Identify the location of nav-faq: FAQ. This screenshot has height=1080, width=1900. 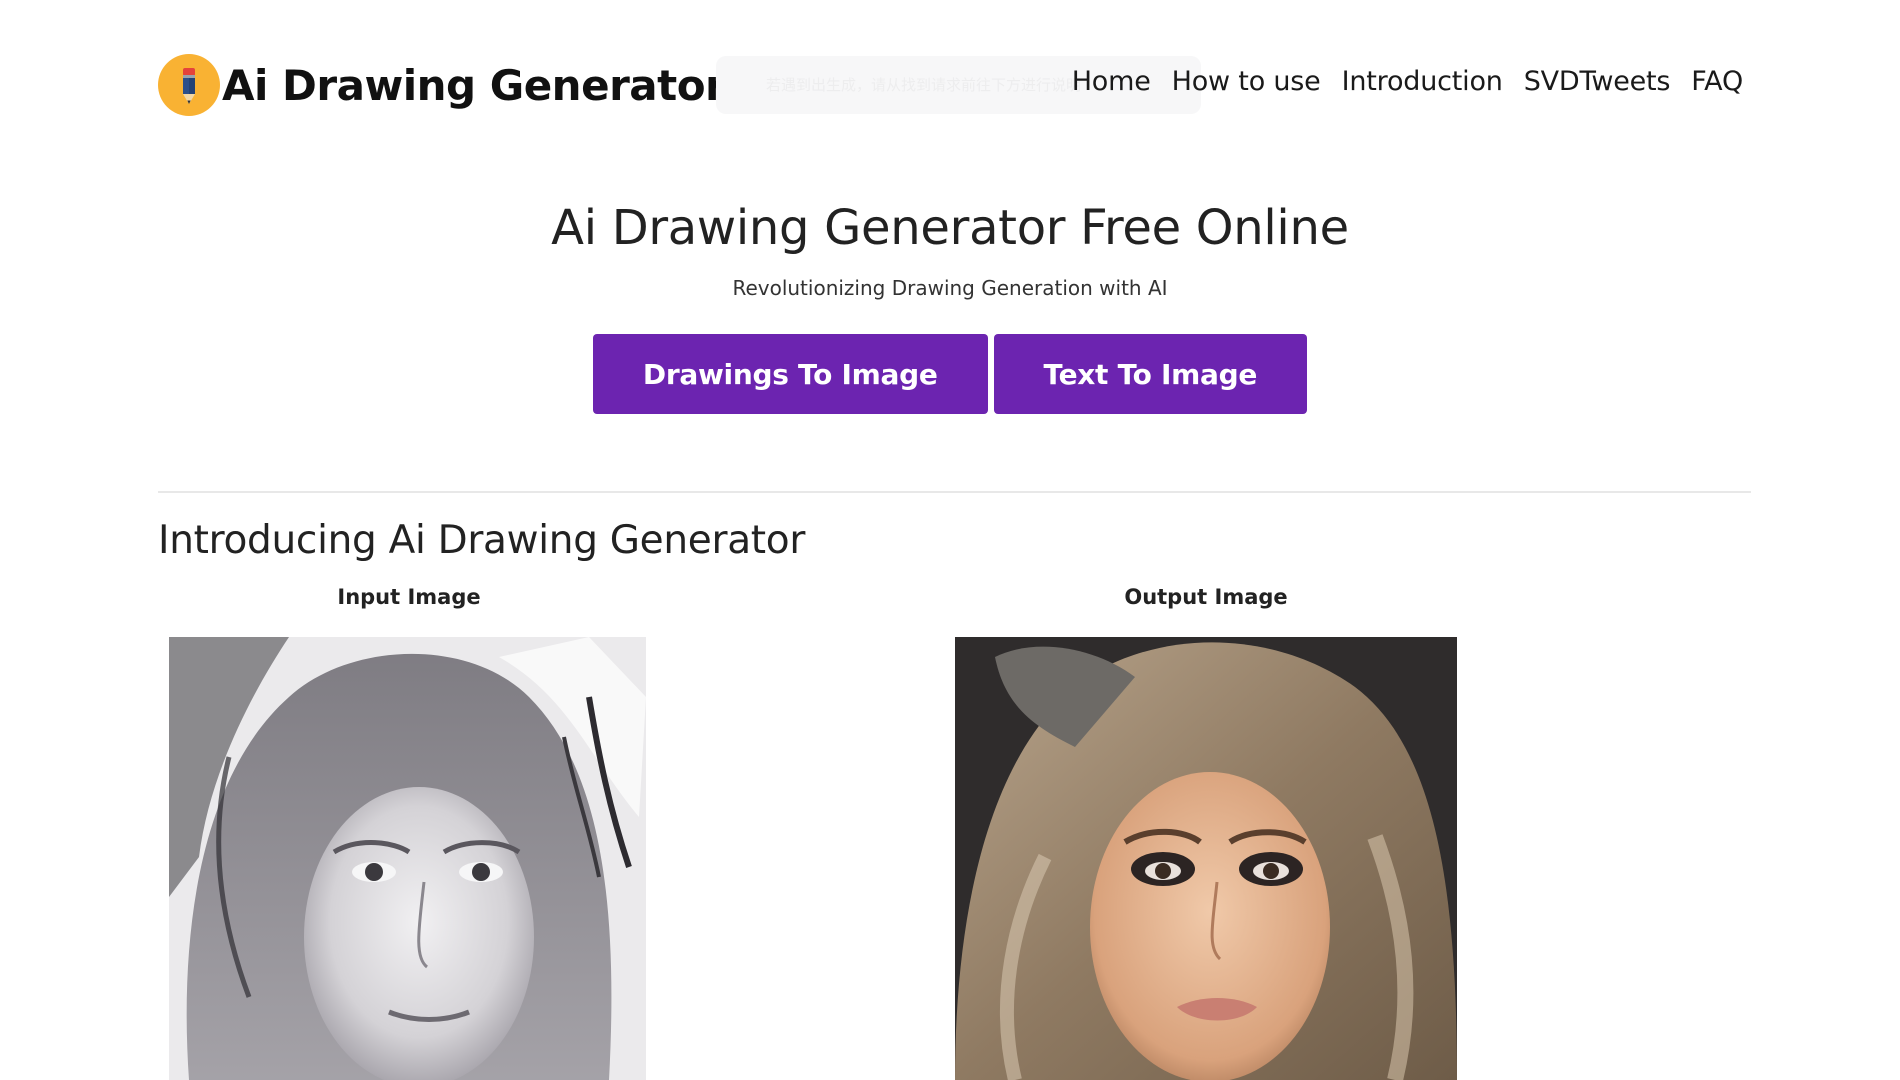
(1717, 81).